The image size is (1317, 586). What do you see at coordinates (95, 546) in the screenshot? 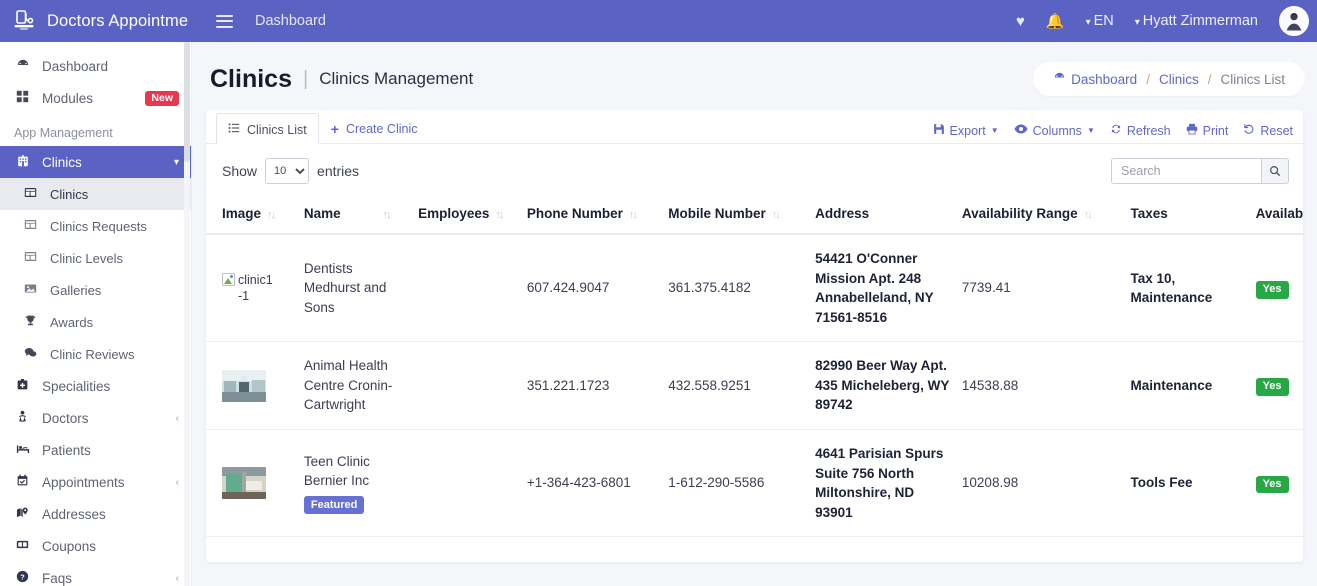
I see `sidebar-item-coupons: Coupons` at bounding box center [95, 546].